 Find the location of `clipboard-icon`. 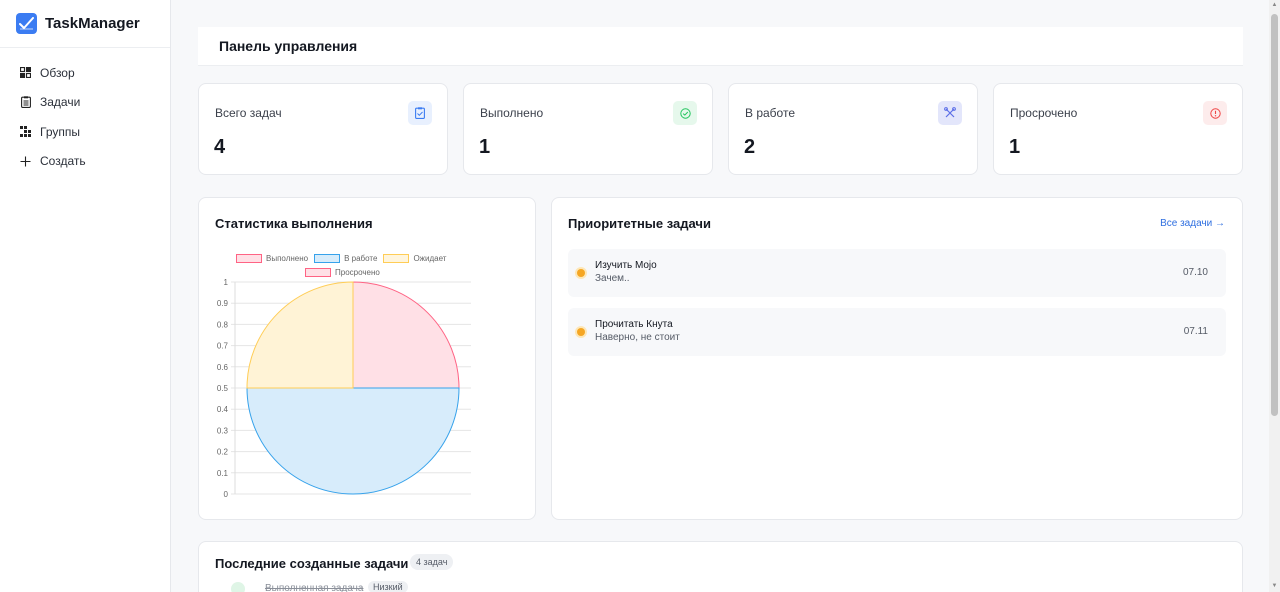

clipboard-icon is located at coordinates (25, 102).